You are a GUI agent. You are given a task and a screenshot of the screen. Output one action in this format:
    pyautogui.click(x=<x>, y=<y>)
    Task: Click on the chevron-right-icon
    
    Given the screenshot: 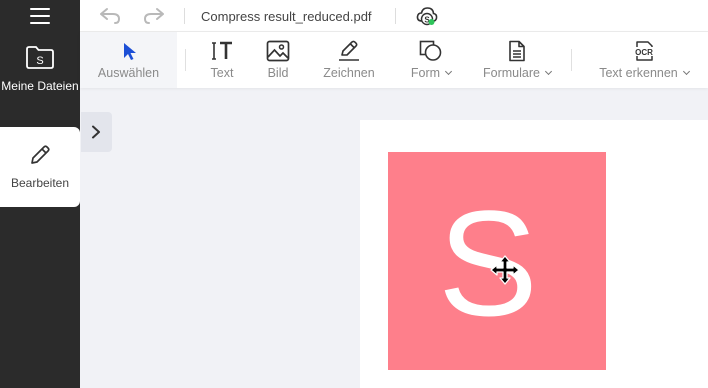 What is the action you would take?
    pyautogui.click(x=96, y=132)
    